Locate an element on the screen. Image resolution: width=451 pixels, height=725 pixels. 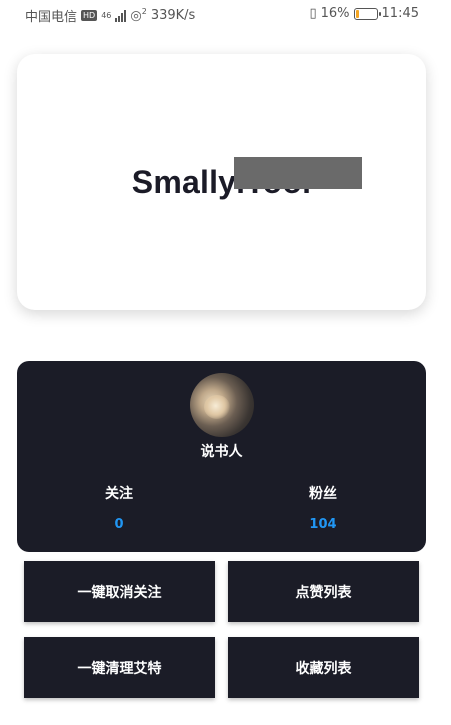
unfollow-all-button: 一键取消关注 is located at coordinates (119, 591).